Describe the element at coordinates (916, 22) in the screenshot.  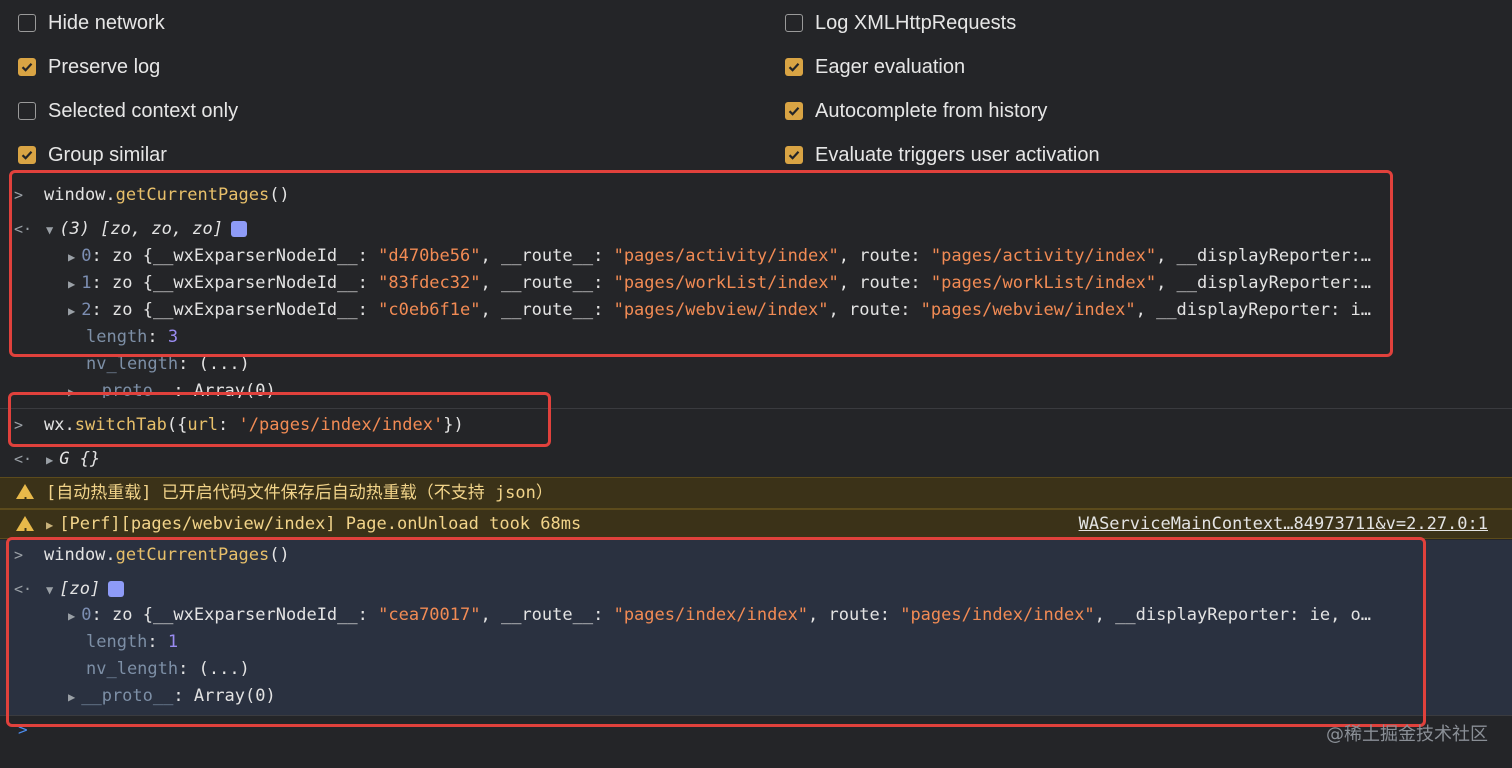
I see `option-label: Log XMLHttpRequests` at that location.